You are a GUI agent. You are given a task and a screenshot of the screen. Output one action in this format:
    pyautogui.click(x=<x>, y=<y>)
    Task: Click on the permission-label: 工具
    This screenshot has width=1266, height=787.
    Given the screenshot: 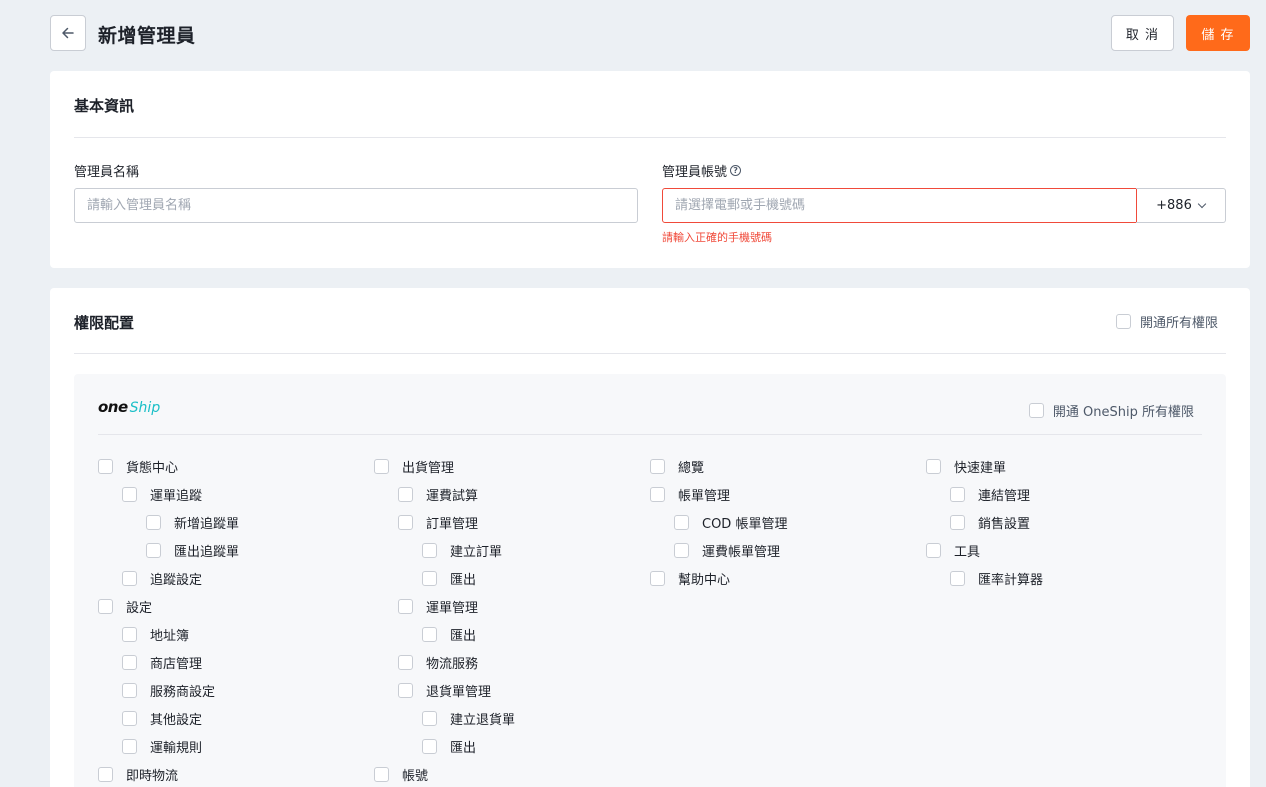 What is the action you would take?
    pyautogui.click(x=967, y=552)
    